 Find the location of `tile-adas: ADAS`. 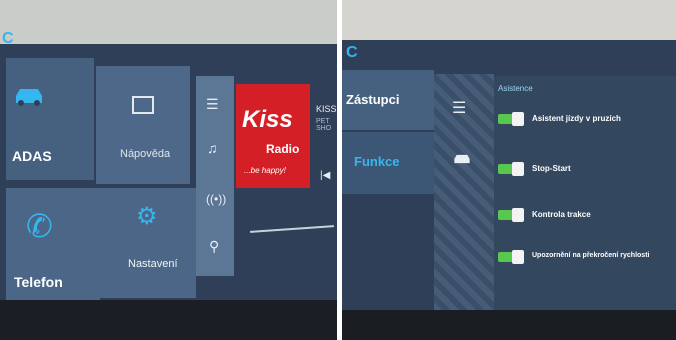

tile-adas: ADAS is located at coordinates (50, 119).